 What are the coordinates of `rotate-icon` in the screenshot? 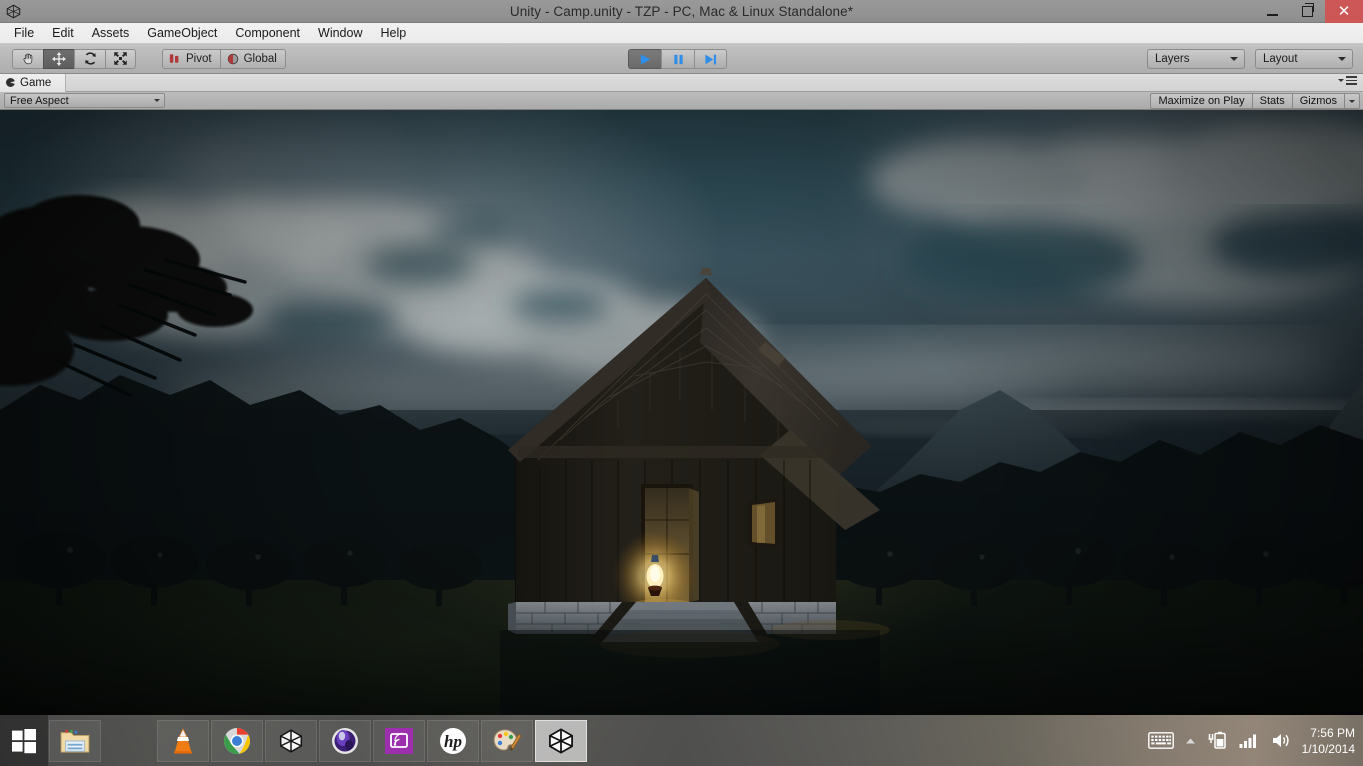 It's located at (90, 58).